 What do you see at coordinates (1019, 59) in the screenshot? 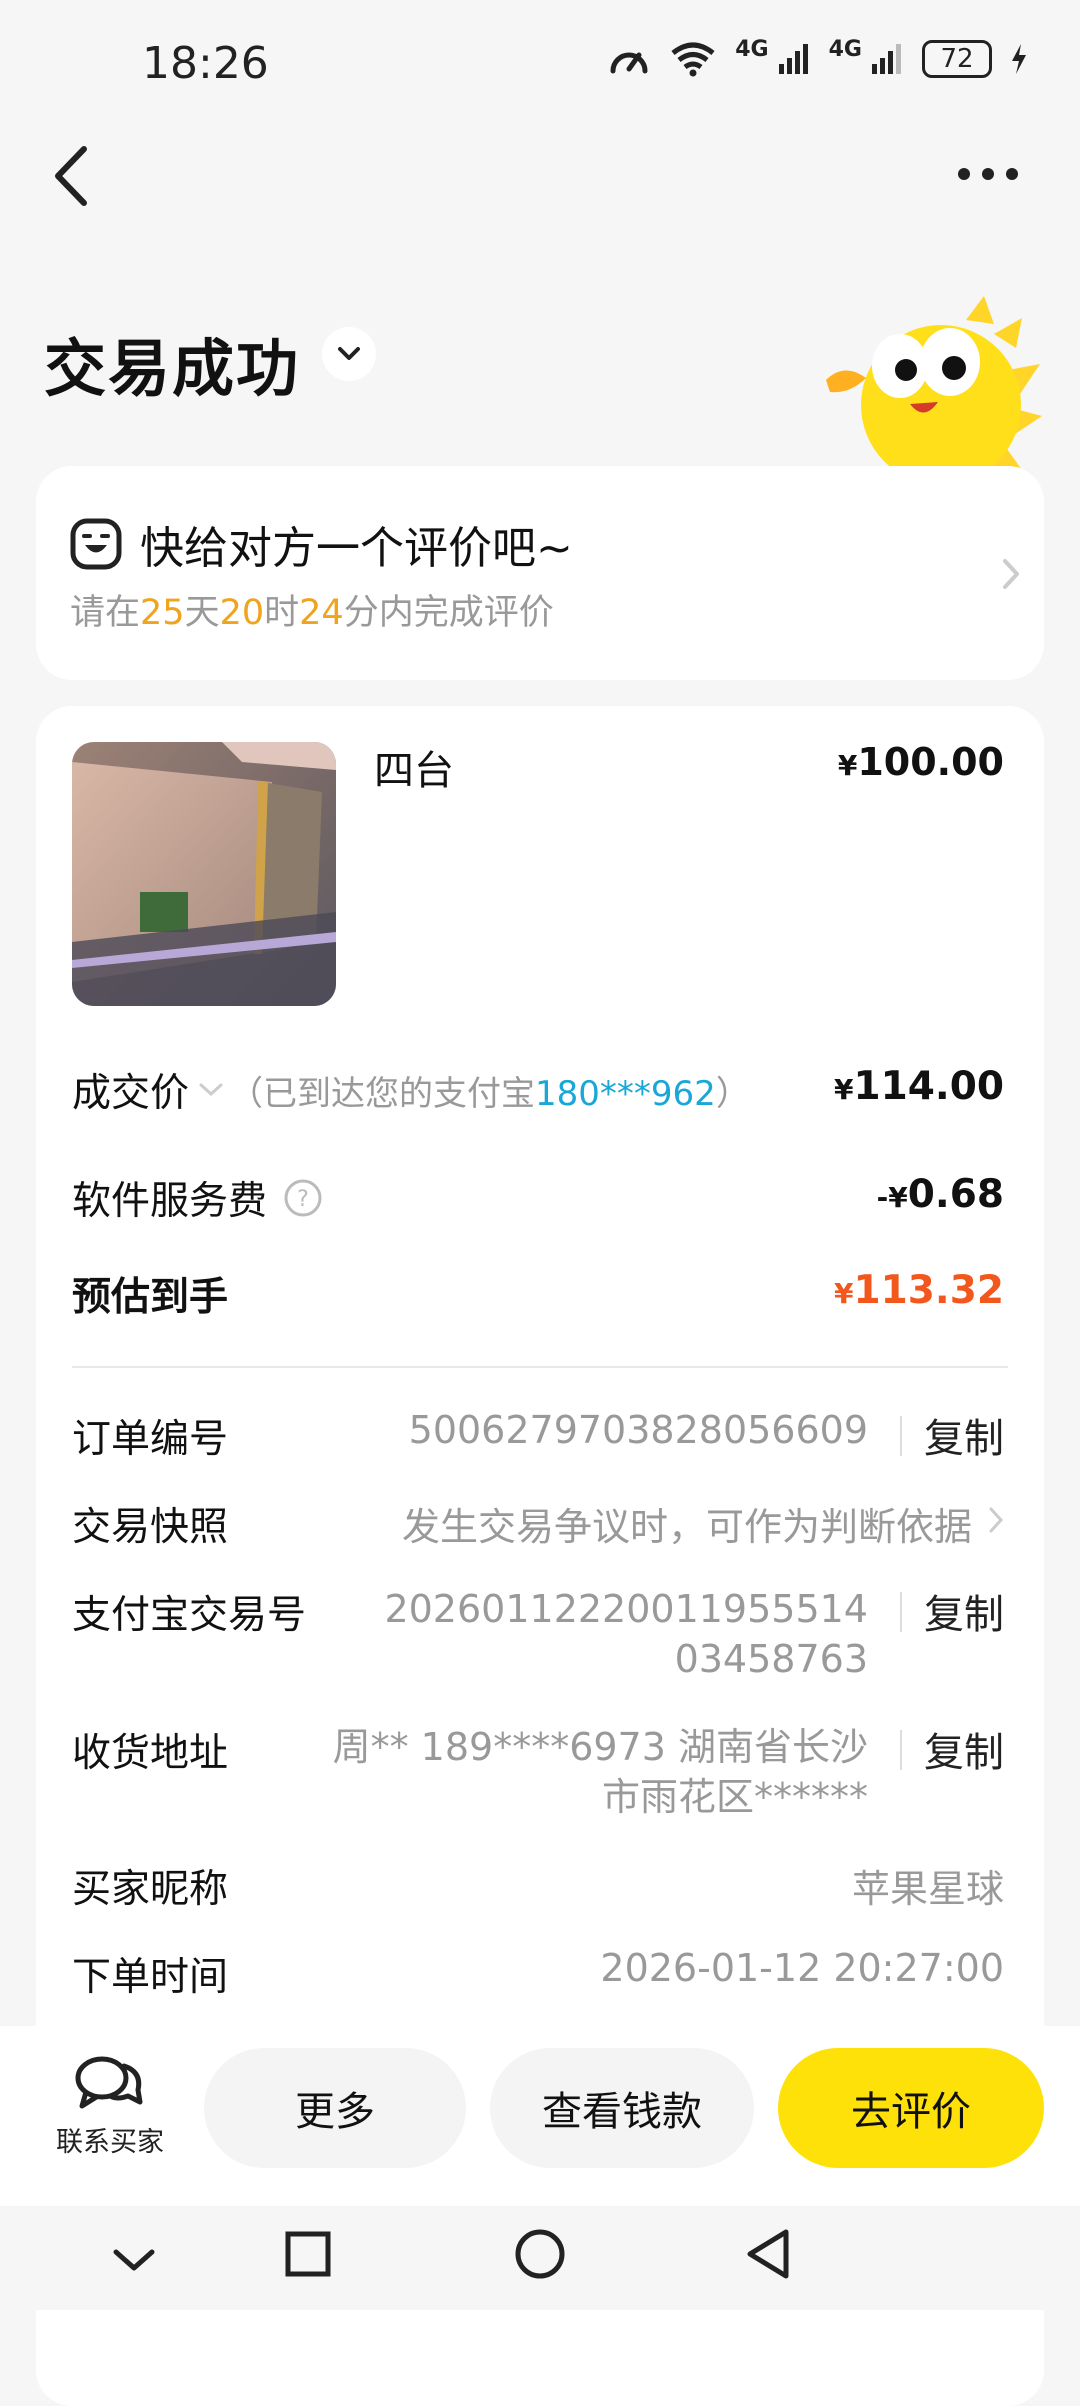
I see `charging-icon` at bounding box center [1019, 59].